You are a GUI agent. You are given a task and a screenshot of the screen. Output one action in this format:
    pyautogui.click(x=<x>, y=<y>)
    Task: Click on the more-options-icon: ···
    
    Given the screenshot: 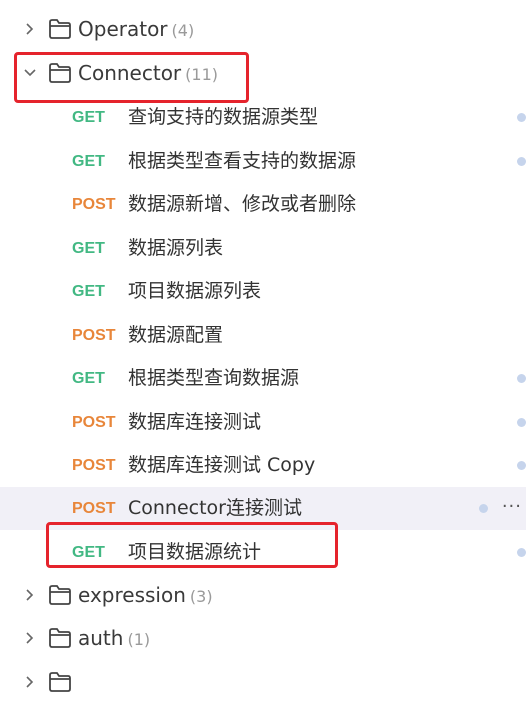 What is the action you would take?
    pyautogui.click(x=512, y=507)
    